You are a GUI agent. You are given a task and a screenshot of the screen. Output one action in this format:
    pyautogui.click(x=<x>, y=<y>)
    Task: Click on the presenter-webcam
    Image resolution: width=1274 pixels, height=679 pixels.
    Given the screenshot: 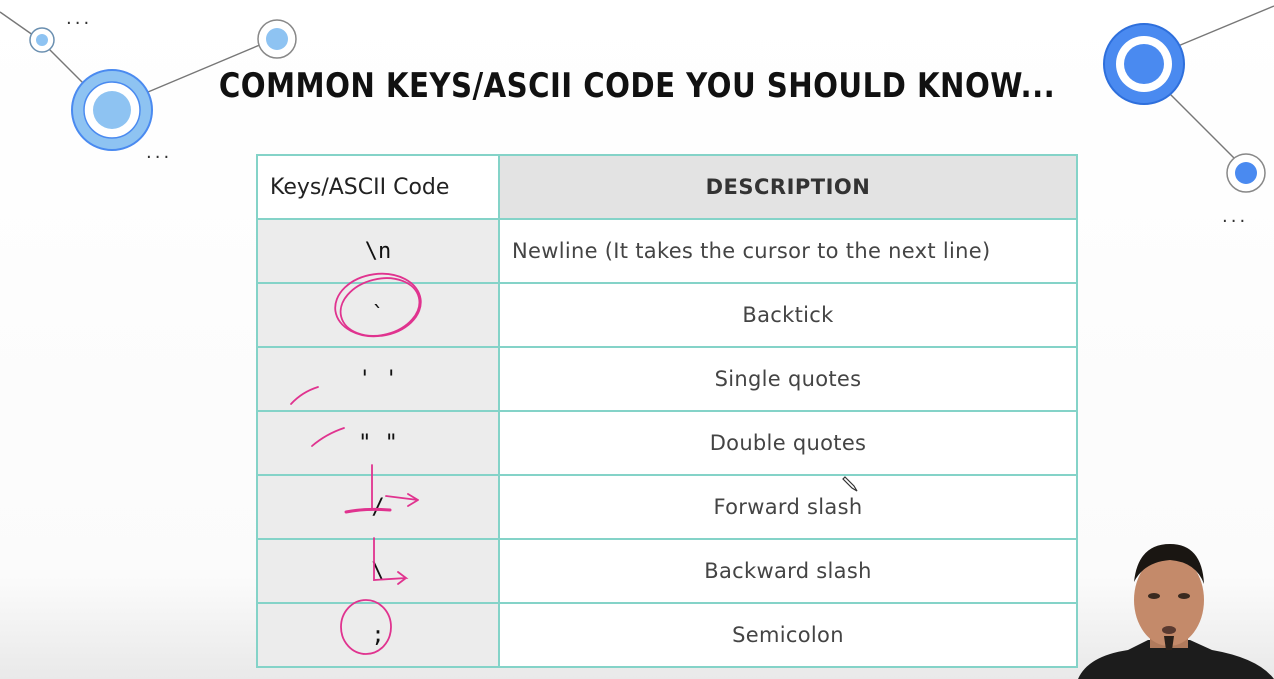 What is the action you would take?
    pyautogui.click(x=1176, y=611)
    